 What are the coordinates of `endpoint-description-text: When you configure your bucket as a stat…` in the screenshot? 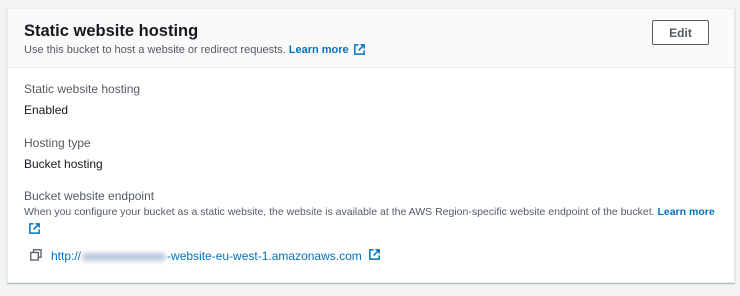 It's located at (339, 212).